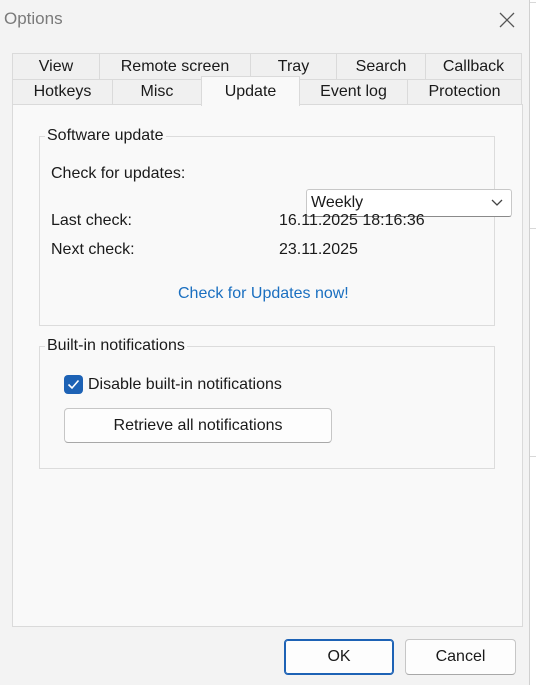 This screenshot has width=536, height=685. What do you see at coordinates (56, 66) in the screenshot?
I see `tab-view: View` at bounding box center [56, 66].